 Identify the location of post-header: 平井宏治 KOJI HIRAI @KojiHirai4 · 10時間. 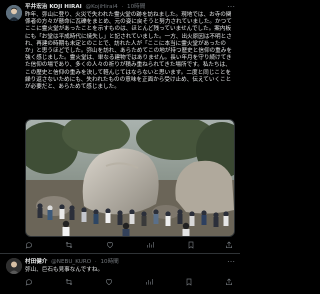
(125, 7).